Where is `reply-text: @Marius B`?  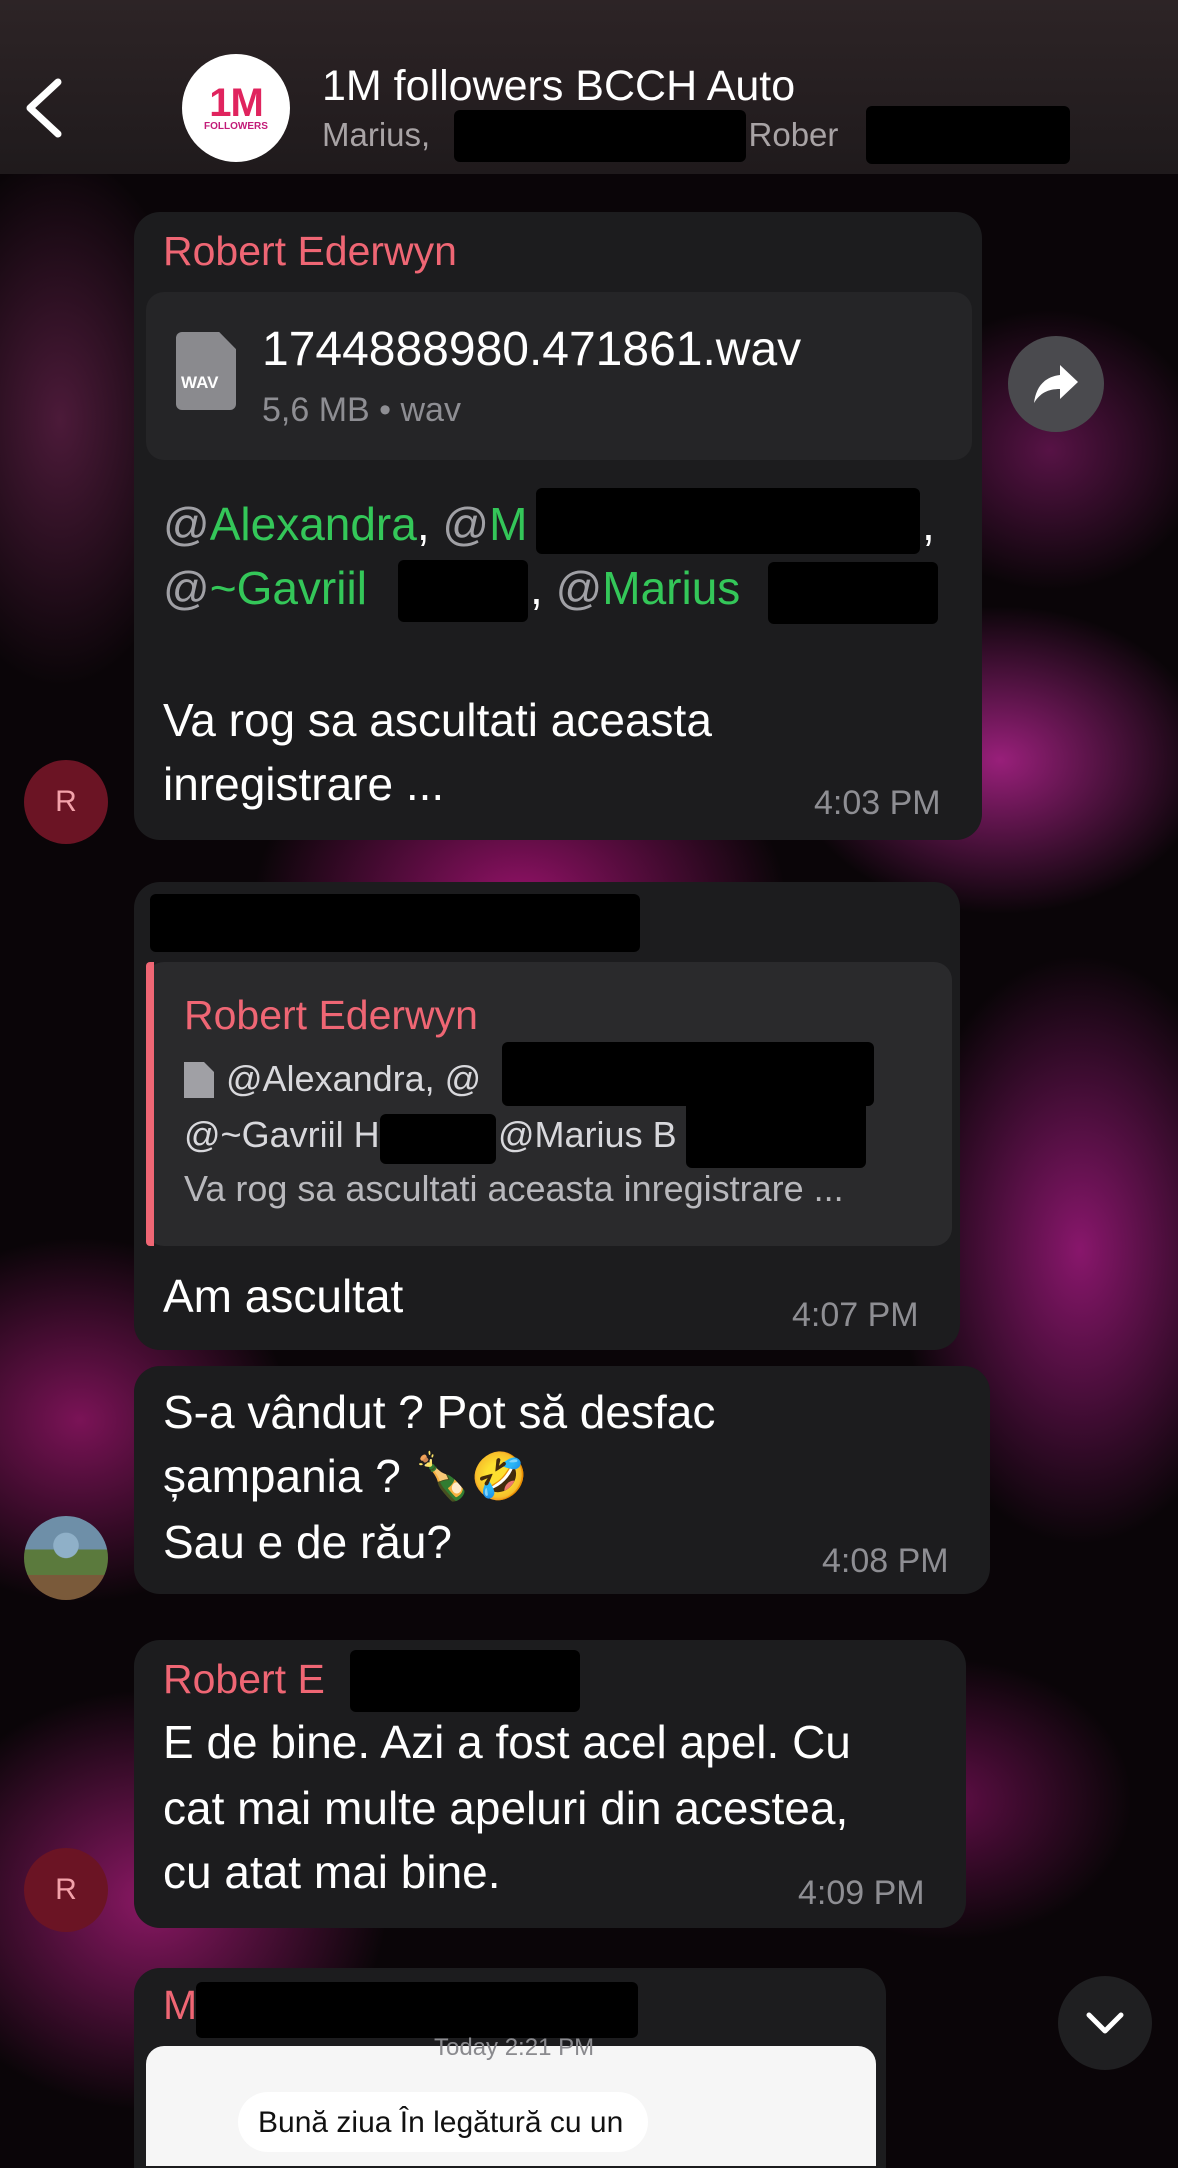
reply-text: @Marius B is located at coordinates (587, 1134).